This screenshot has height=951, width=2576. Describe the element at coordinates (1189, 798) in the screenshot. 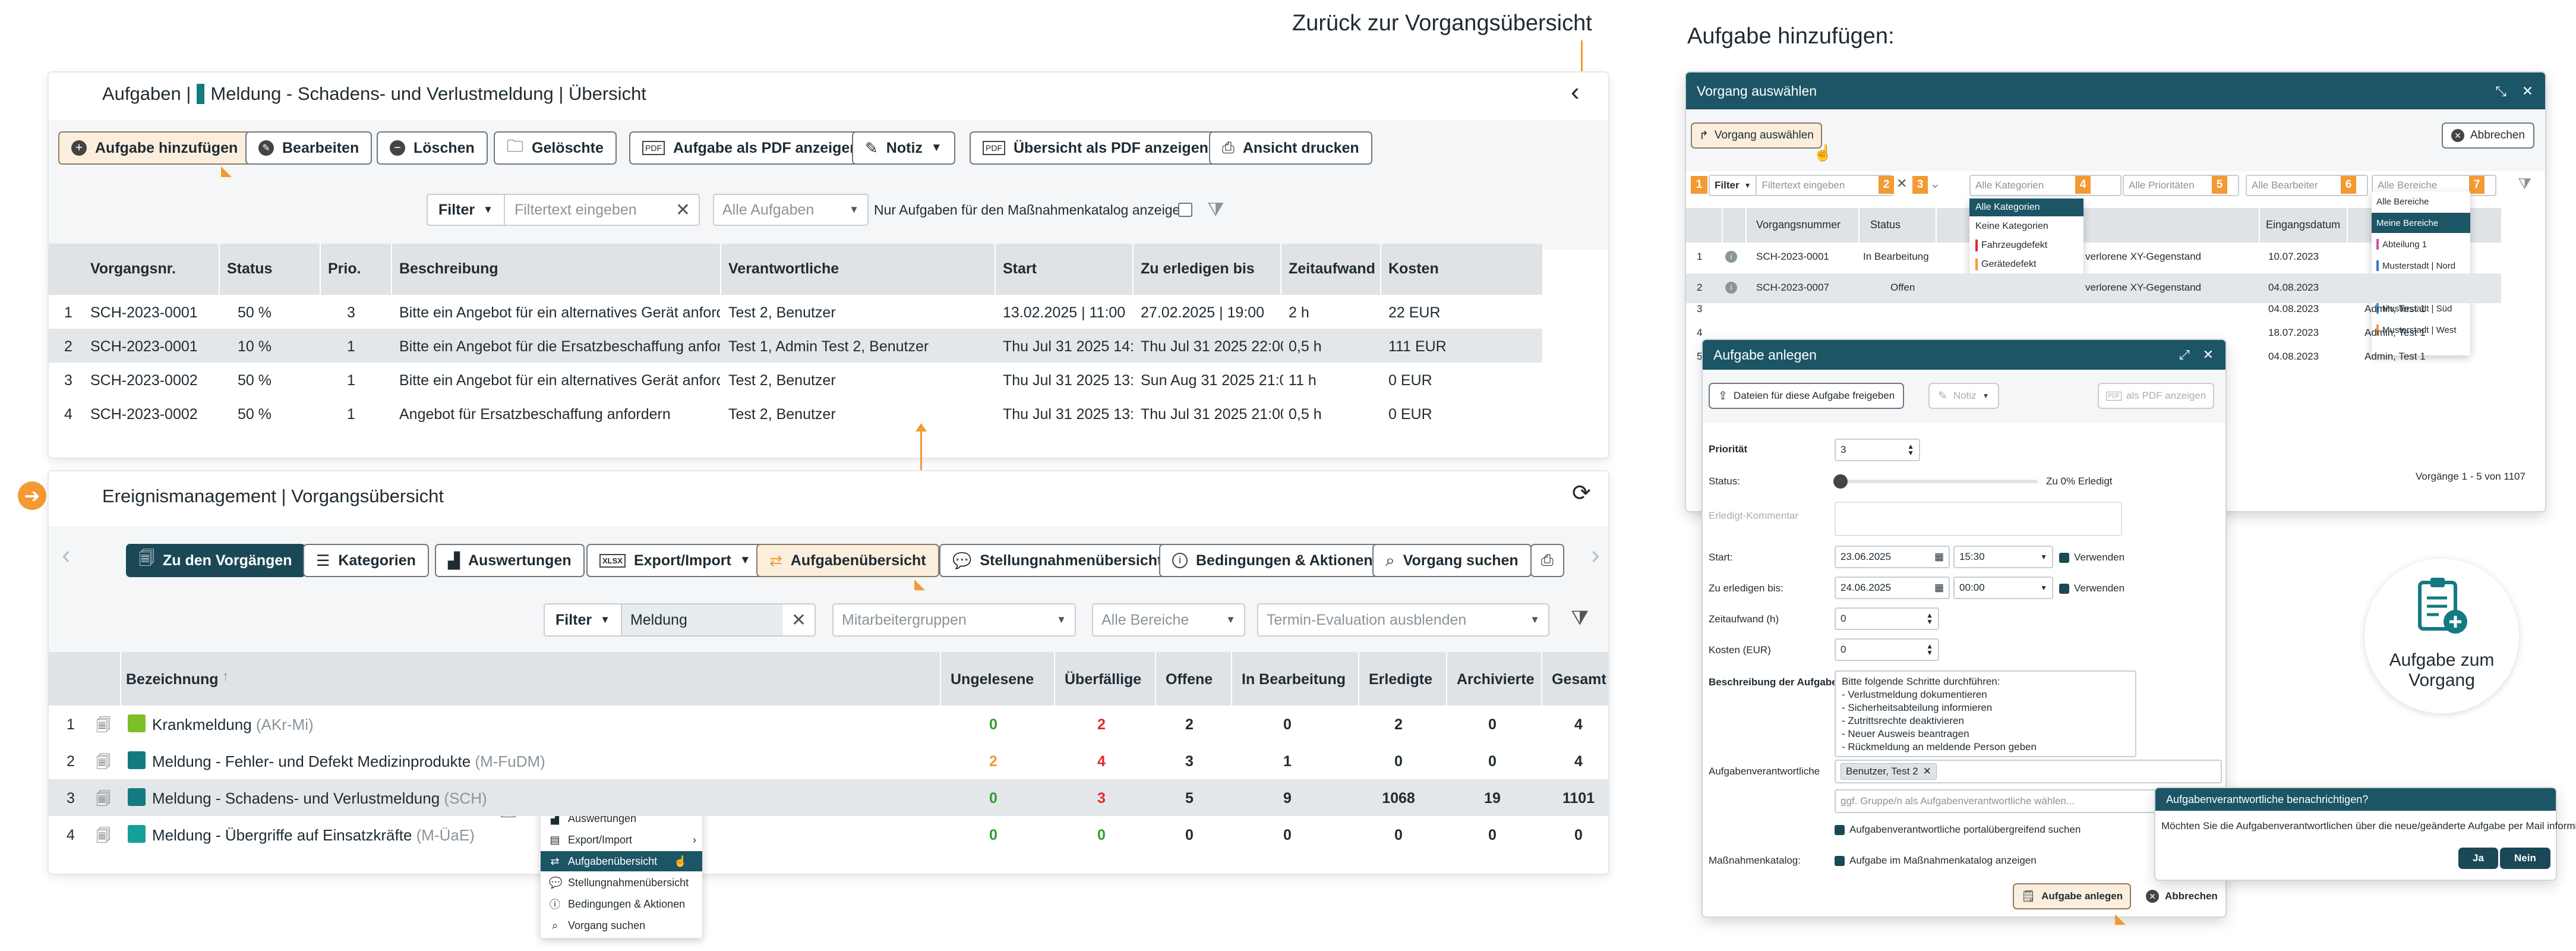

I see `count-open: 5` at that location.